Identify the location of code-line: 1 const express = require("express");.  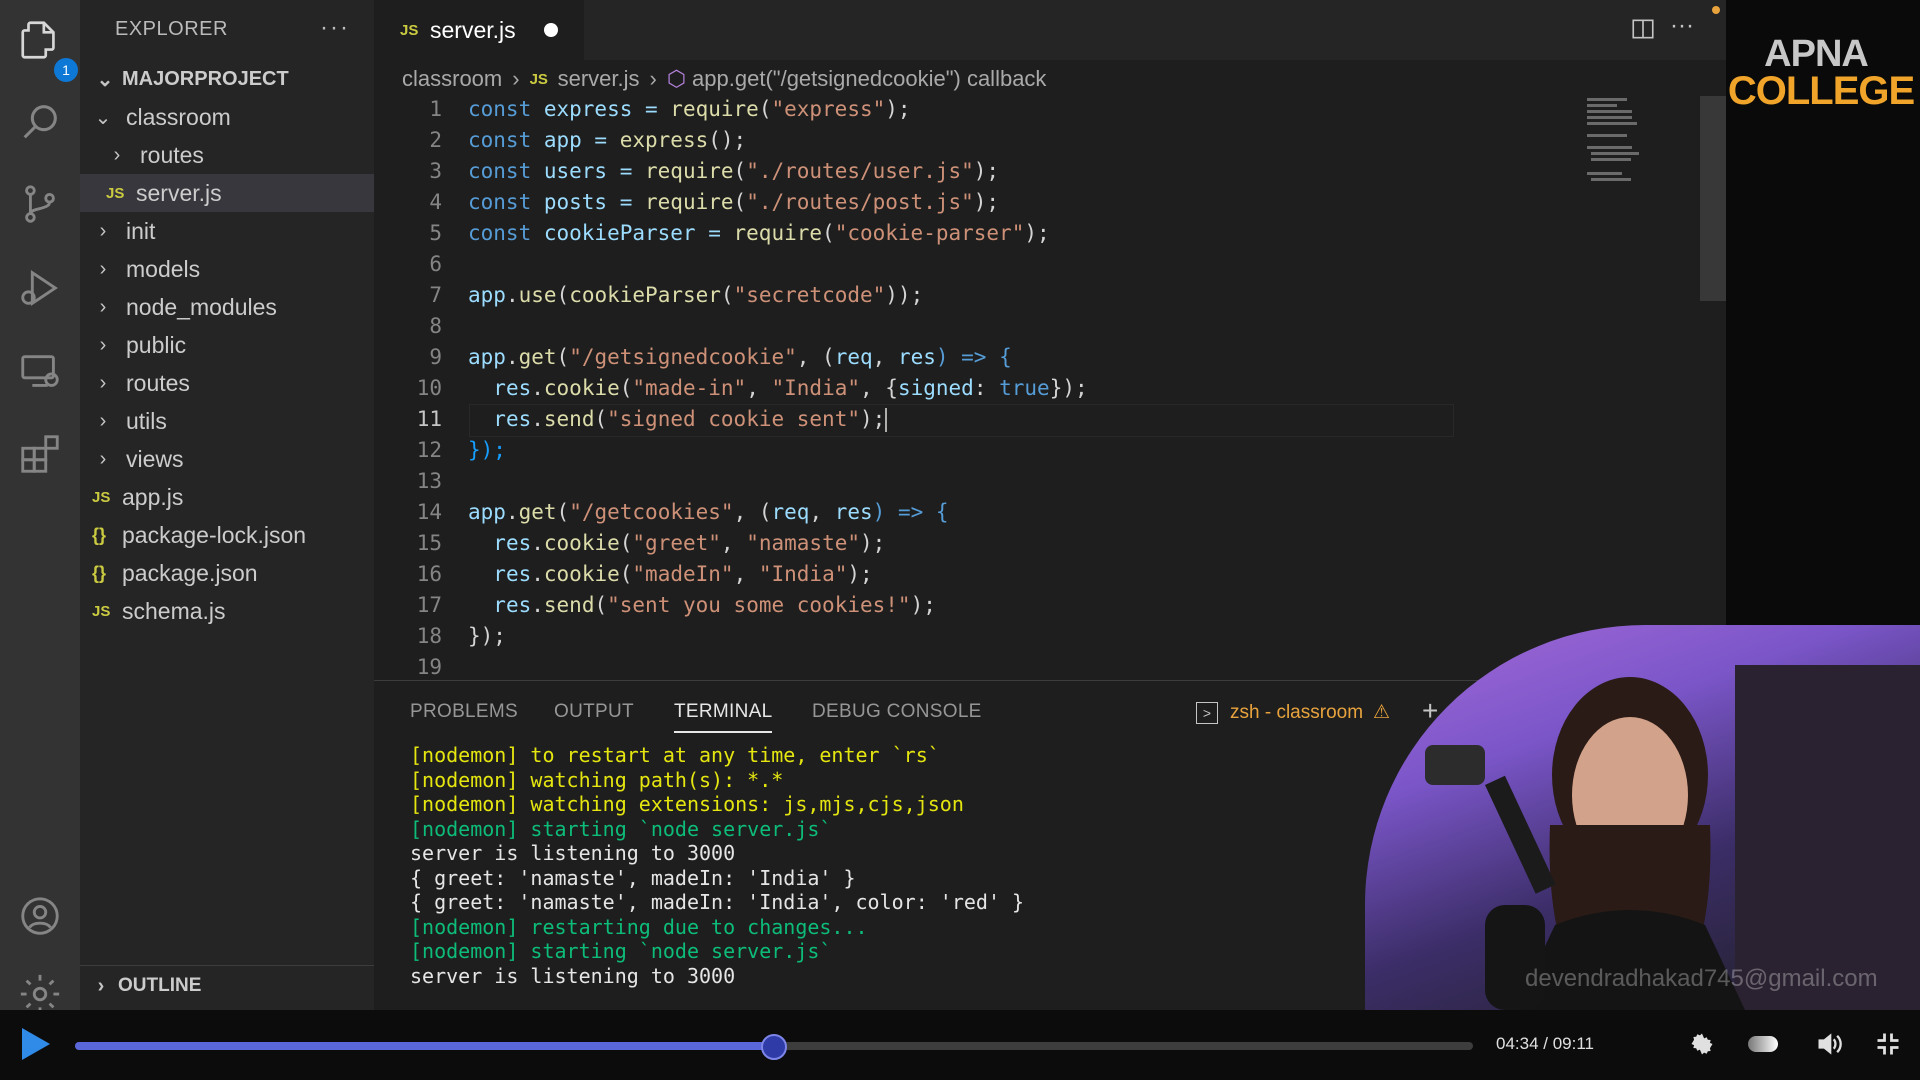
(974, 111).